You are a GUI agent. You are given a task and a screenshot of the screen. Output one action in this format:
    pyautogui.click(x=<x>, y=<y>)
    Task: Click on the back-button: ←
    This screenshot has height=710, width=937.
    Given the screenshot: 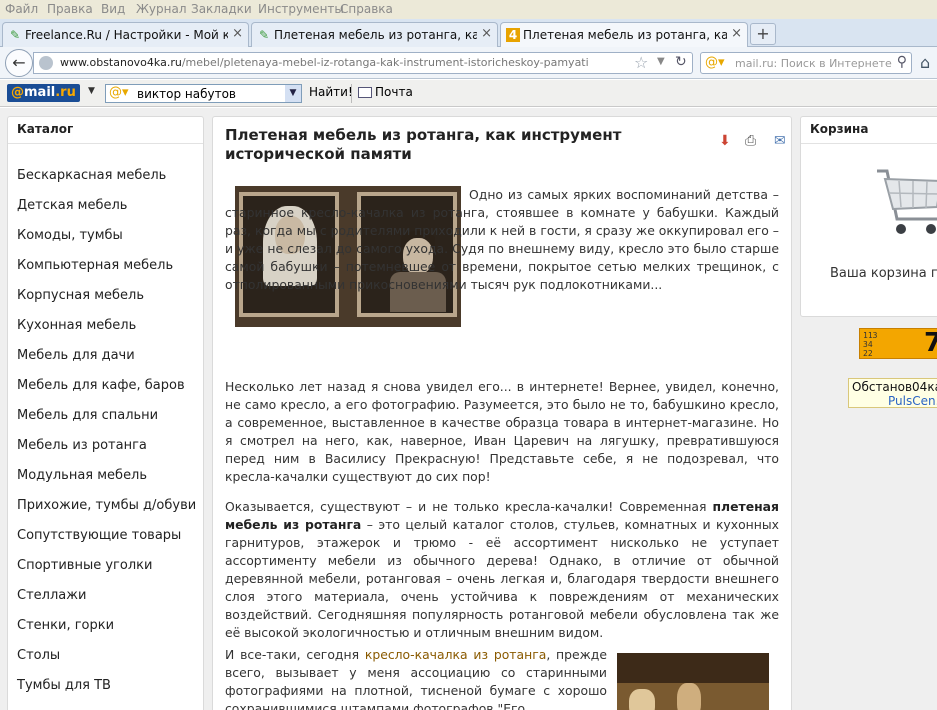 What is the action you would take?
    pyautogui.click(x=19, y=63)
    